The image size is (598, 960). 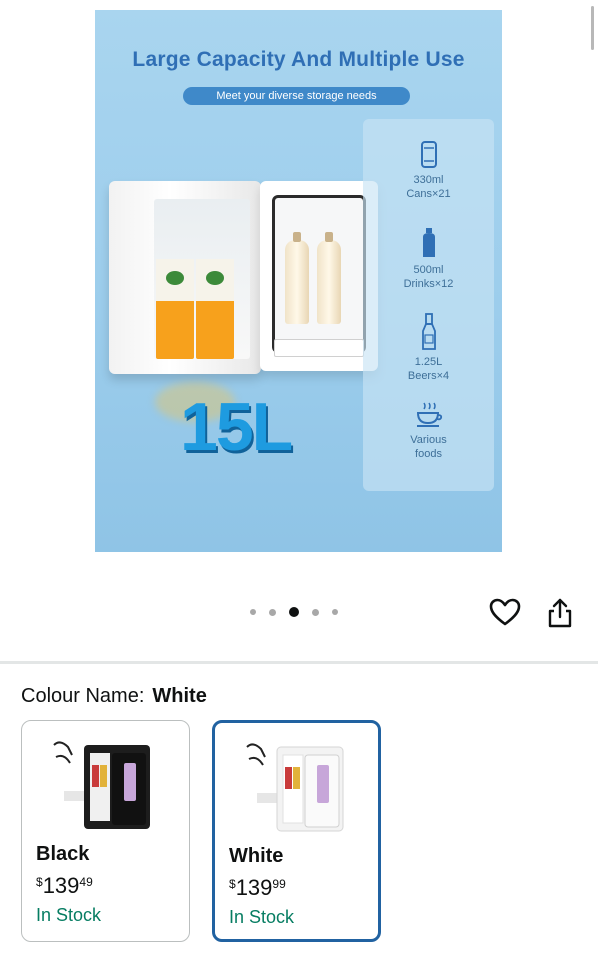 I want to click on carousel-dot-active, so click(x=294, y=612).